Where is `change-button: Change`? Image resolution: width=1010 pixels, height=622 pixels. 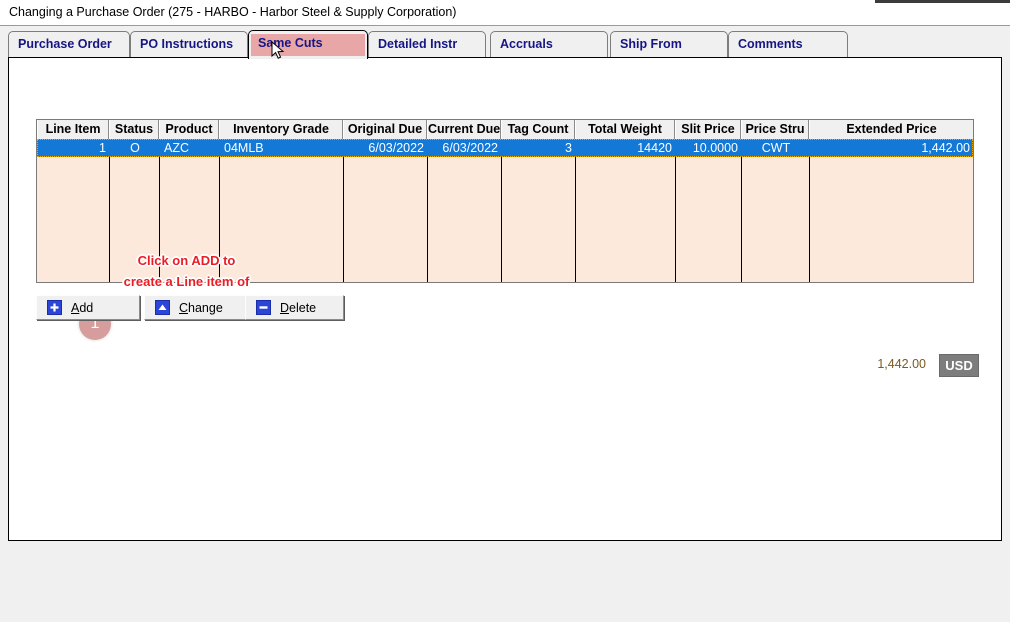
change-button: Change is located at coordinates (196, 307).